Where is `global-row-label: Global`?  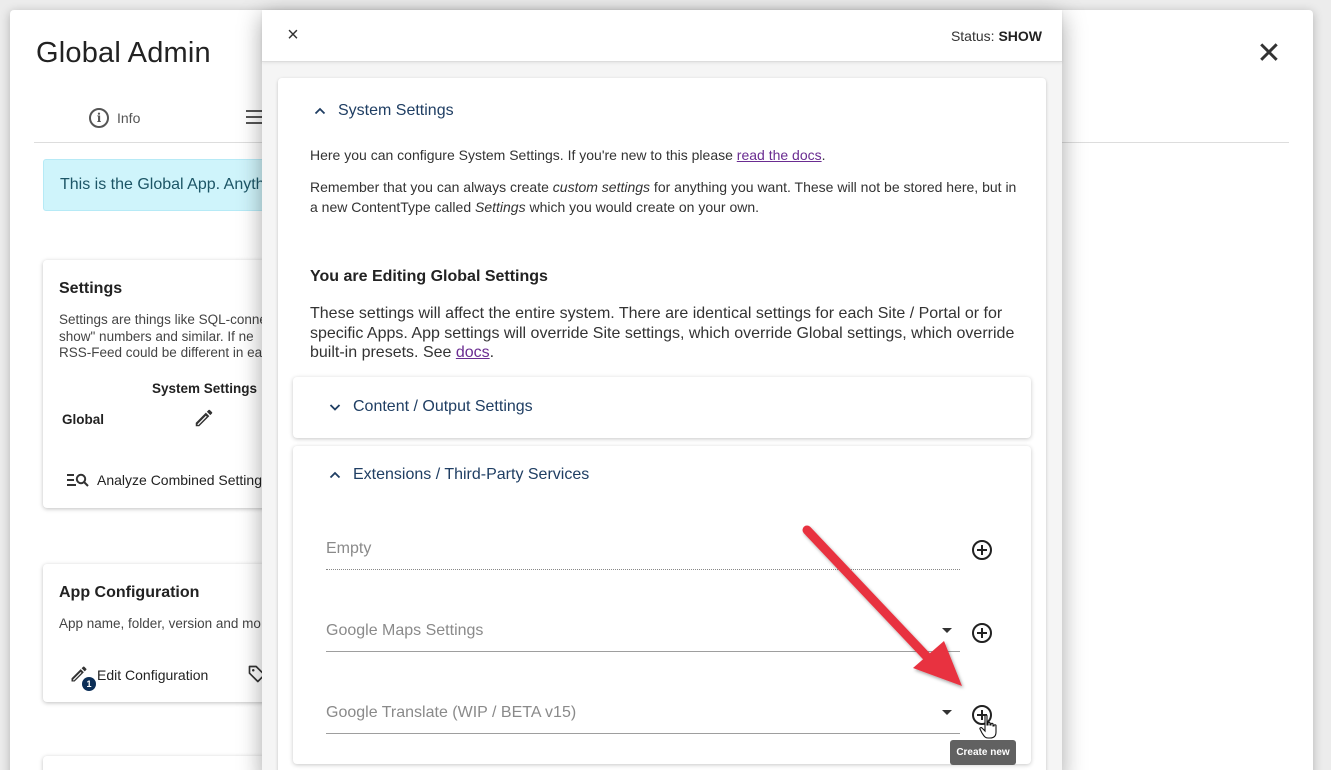 global-row-label: Global is located at coordinates (83, 419).